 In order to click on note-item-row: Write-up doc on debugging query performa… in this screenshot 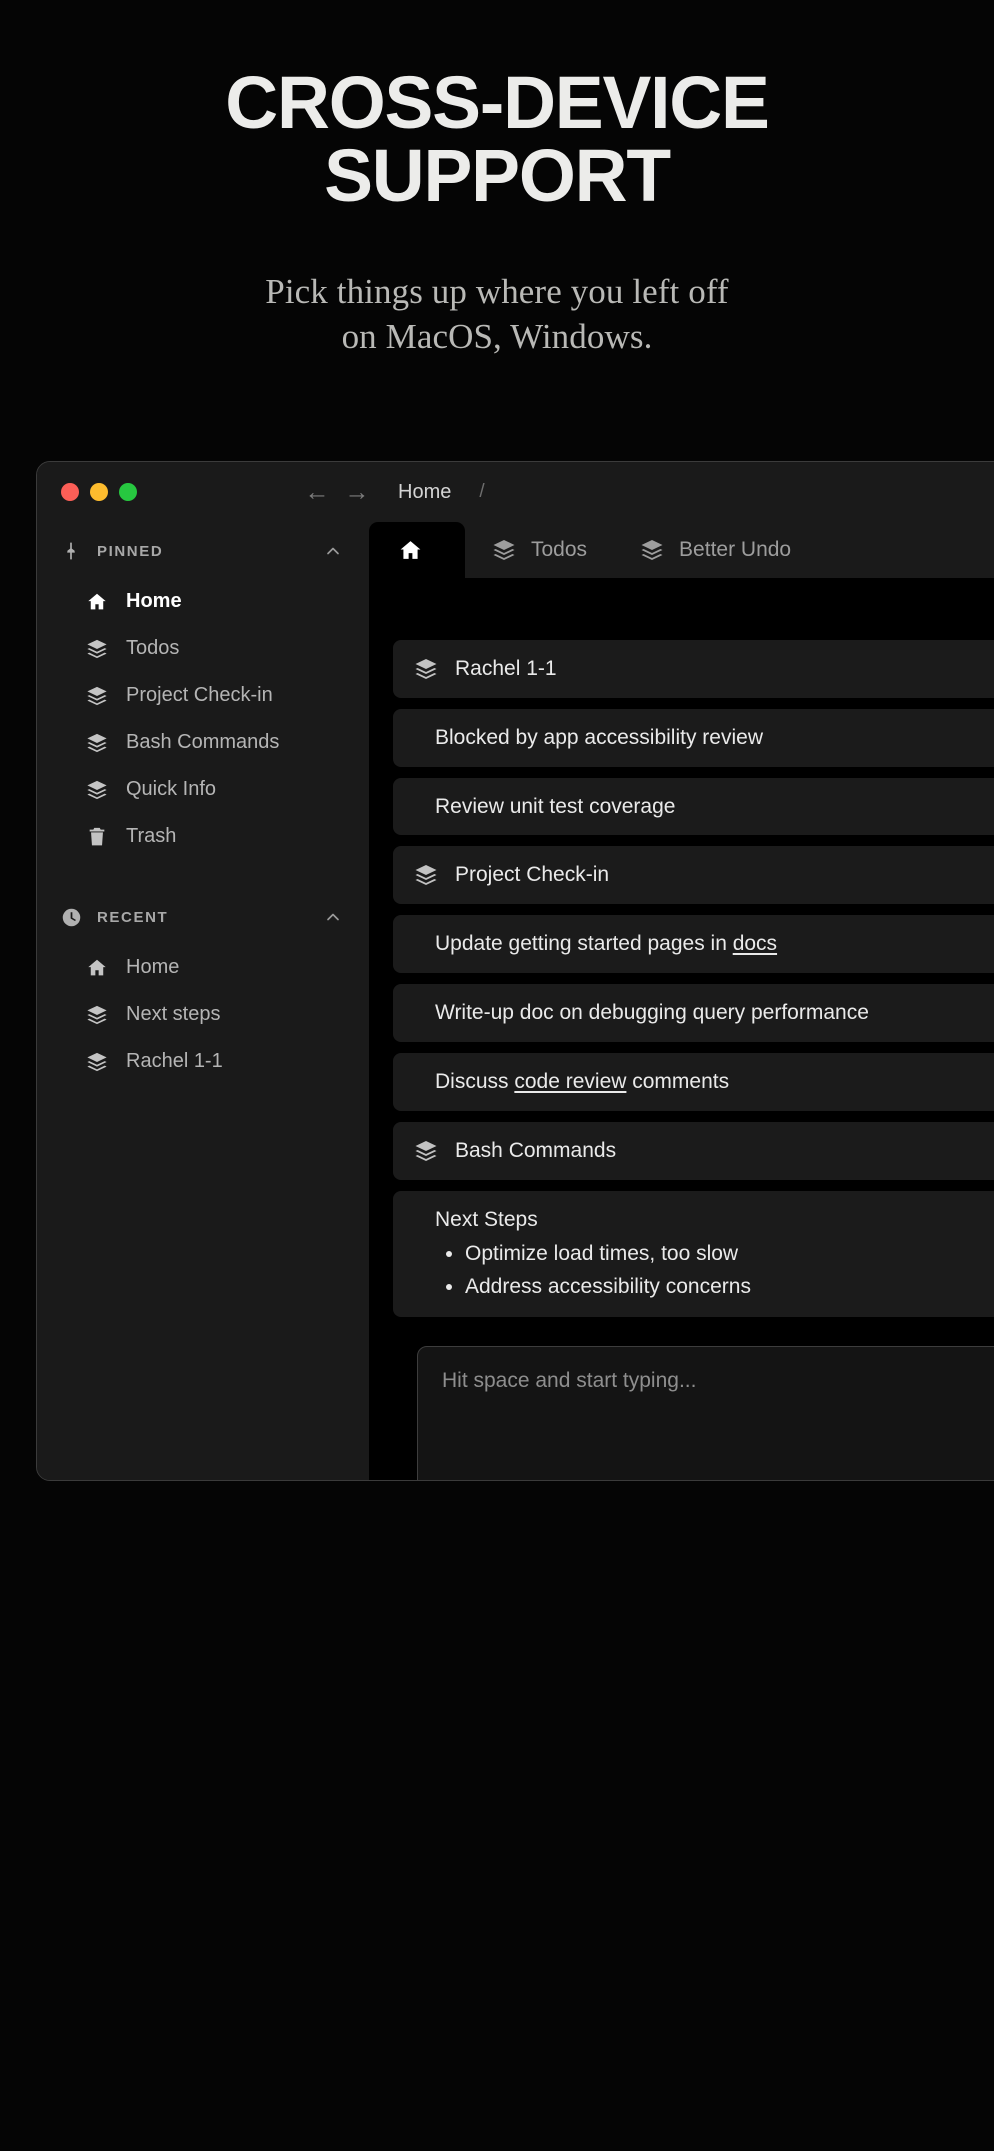, I will do `click(693, 1013)`.